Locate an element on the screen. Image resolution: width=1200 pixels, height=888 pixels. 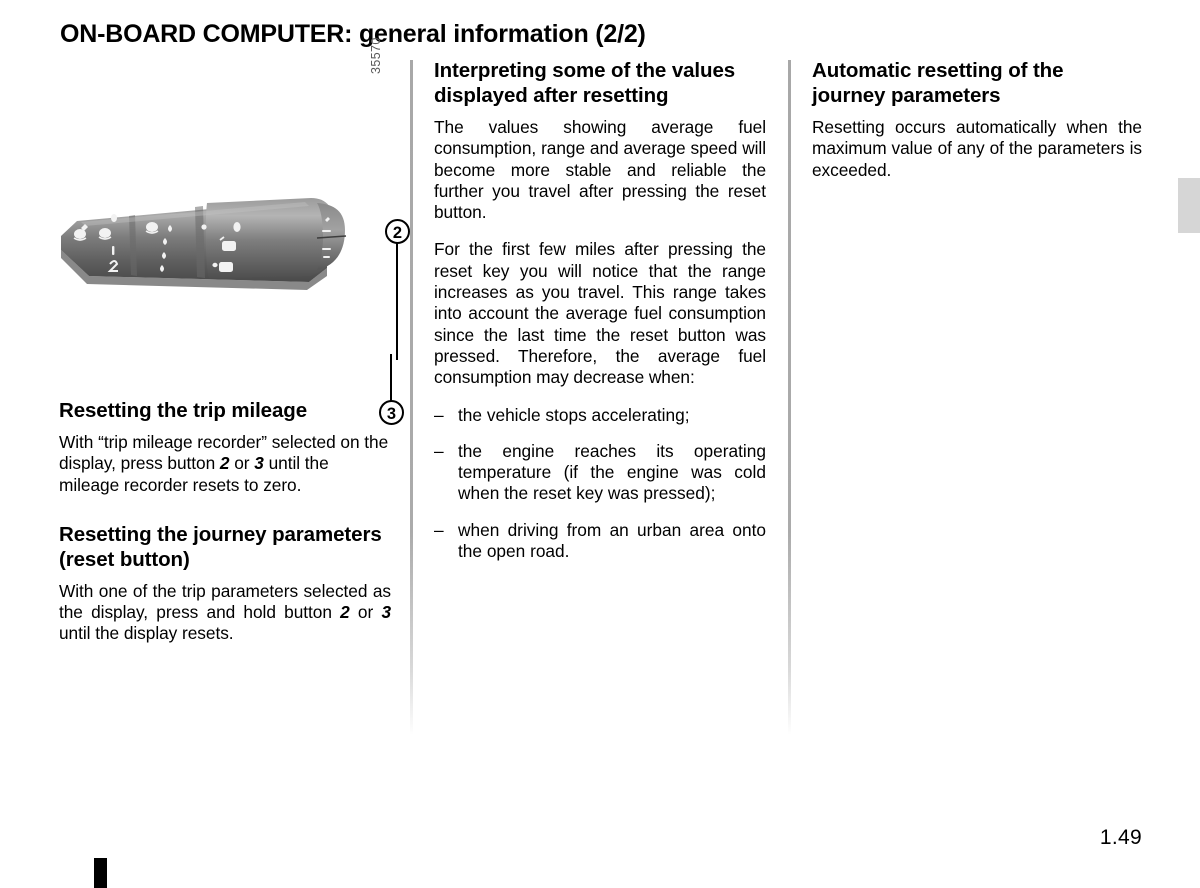
callout-3: 3 is located at coordinates (391, 412).